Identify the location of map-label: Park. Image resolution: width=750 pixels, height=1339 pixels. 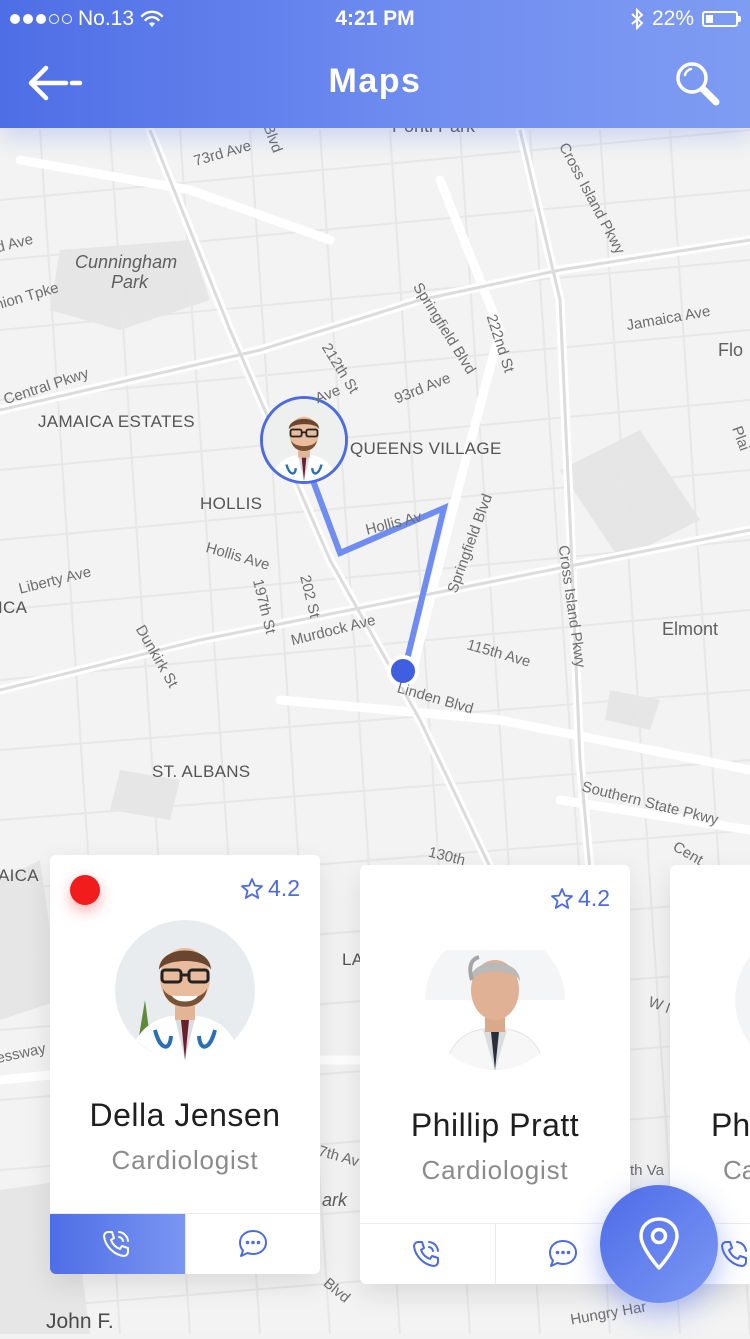
(130, 282).